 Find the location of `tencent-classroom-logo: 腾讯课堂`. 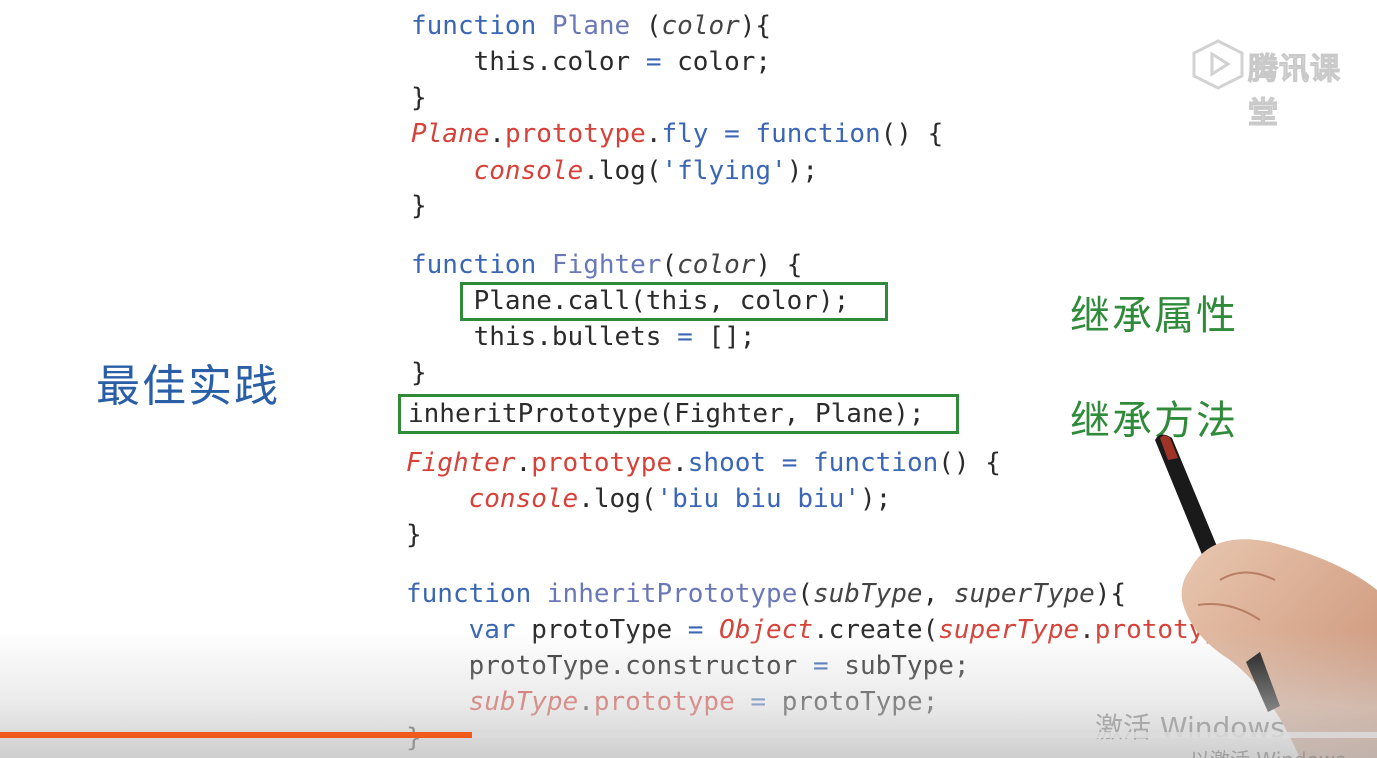

tencent-classroom-logo: 腾讯课堂 is located at coordinates (1280, 85).